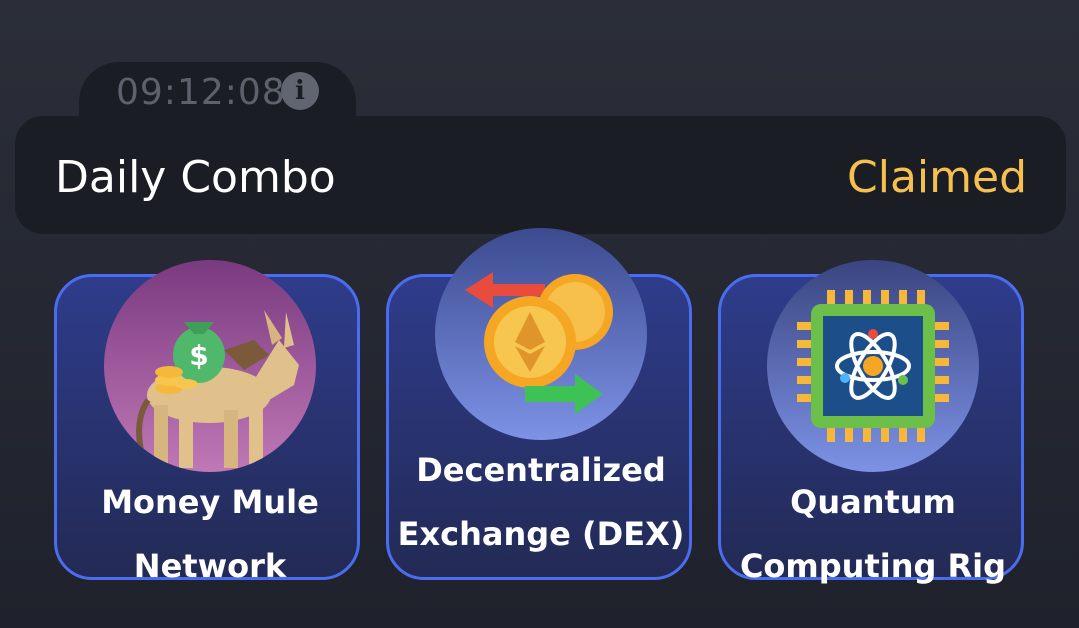 The width and height of the screenshot is (1079, 628). I want to click on card-label: Money Mule Network, so click(210, 534).